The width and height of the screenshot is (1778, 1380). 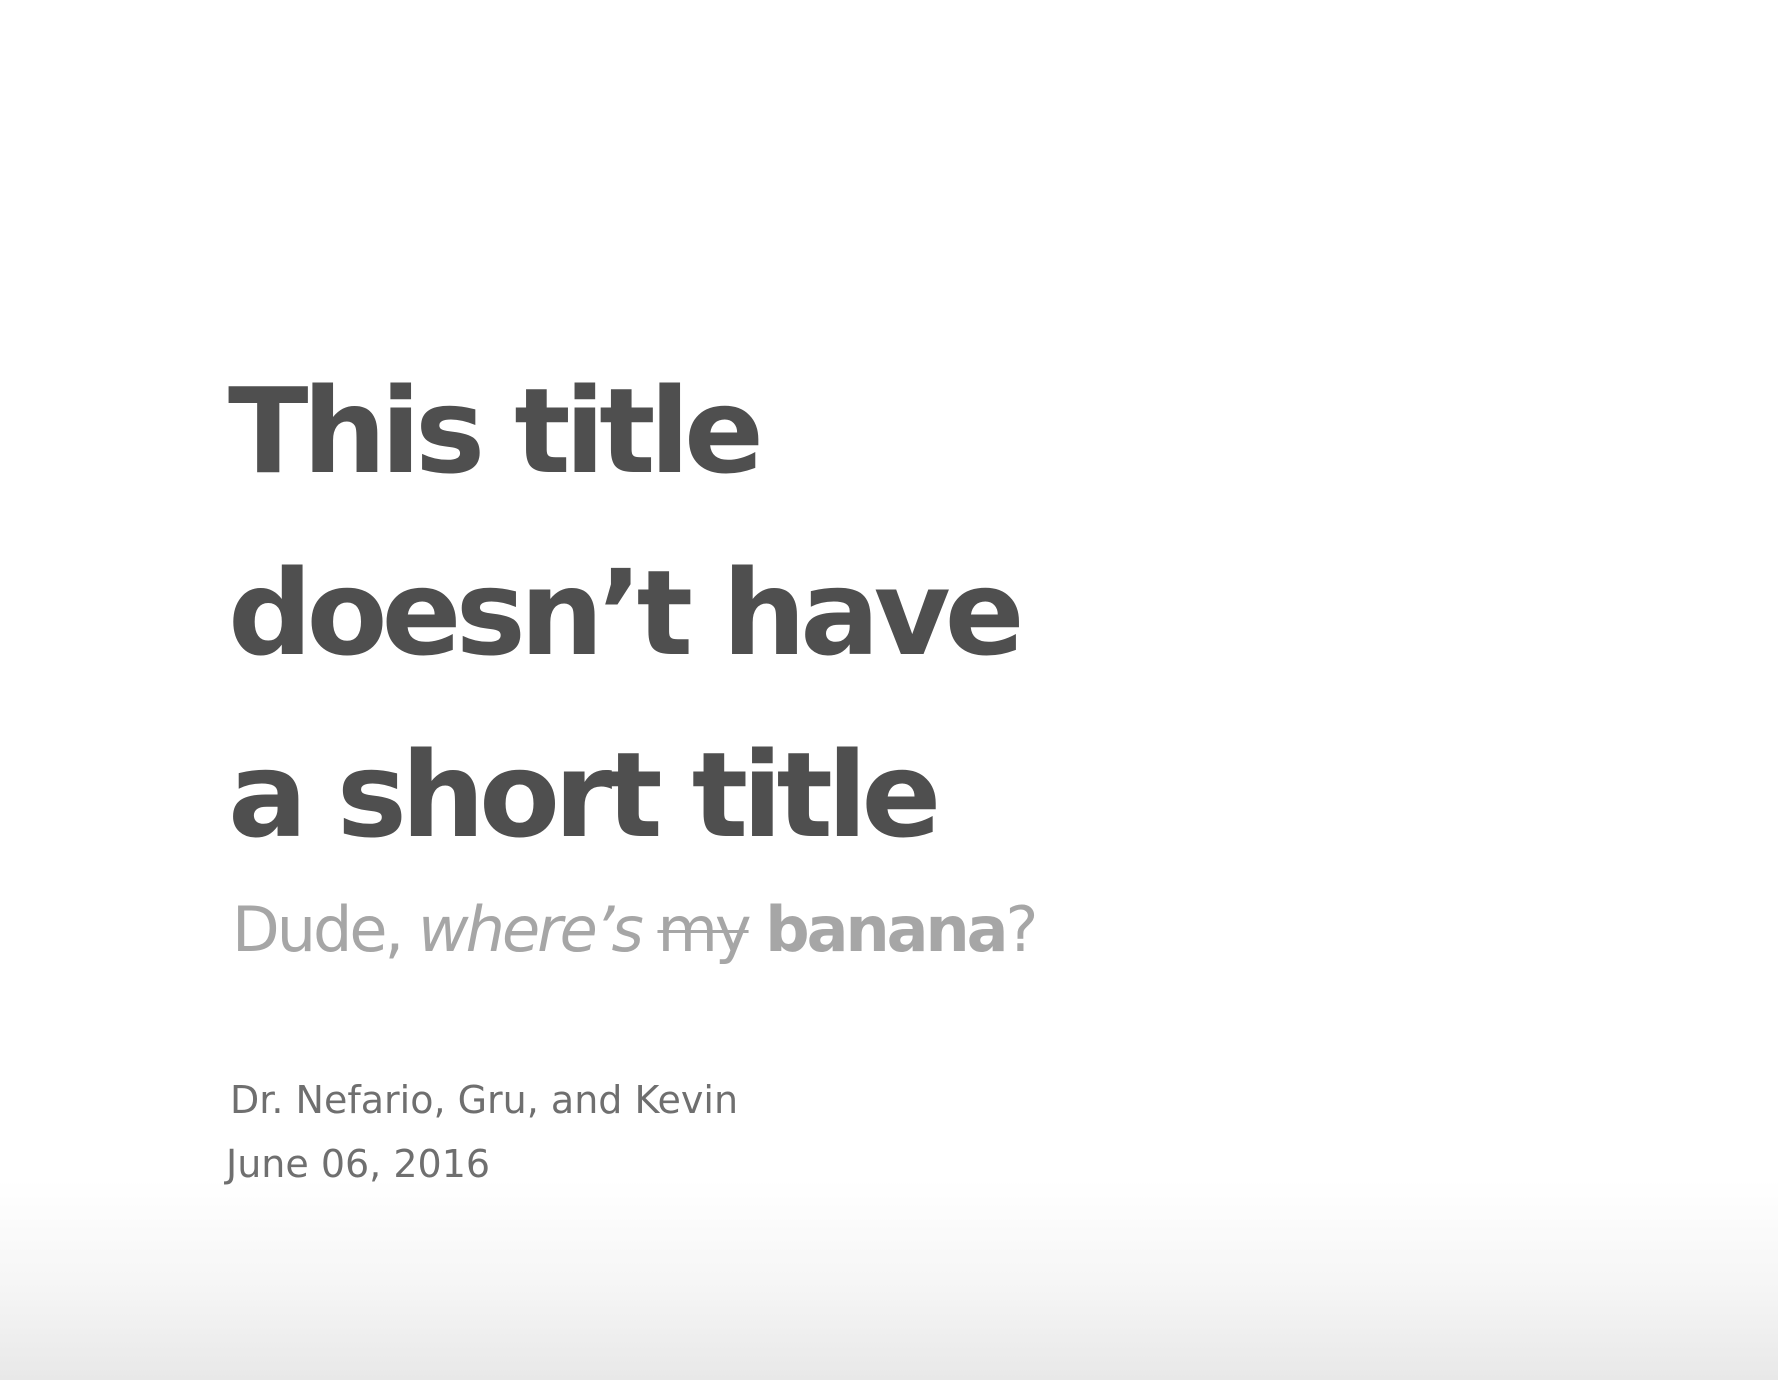 What do you see at coordinates (584, 795) in the screenshot?
I see `title-line-3: a short title` at bounding box center [584, 795].